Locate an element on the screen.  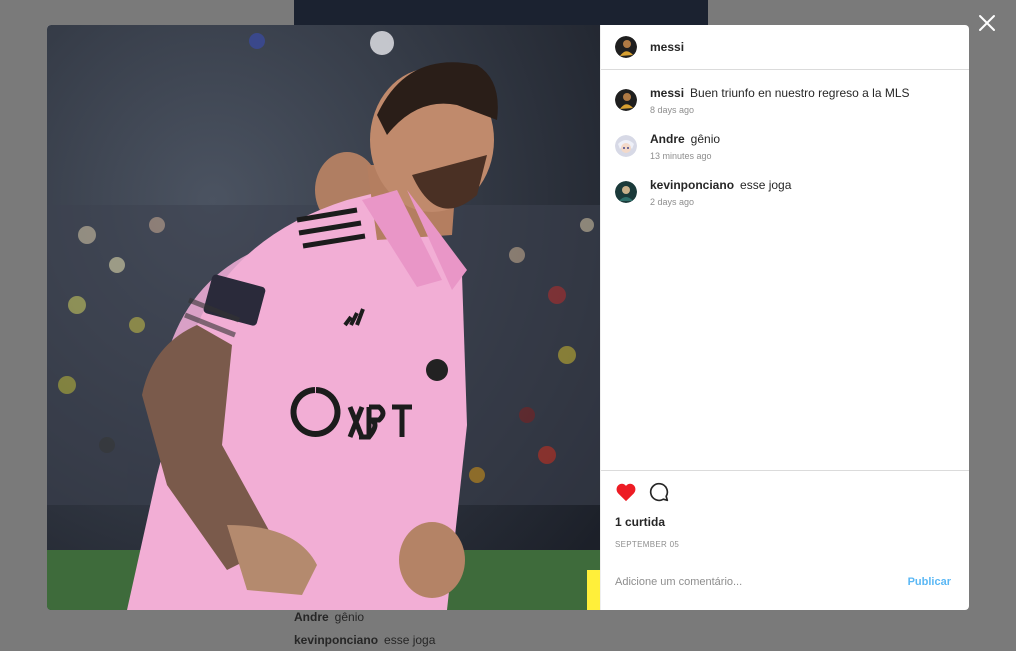
comment-item: kevinponciano esse joga 2 days ago is located at coordinates (785, 194).